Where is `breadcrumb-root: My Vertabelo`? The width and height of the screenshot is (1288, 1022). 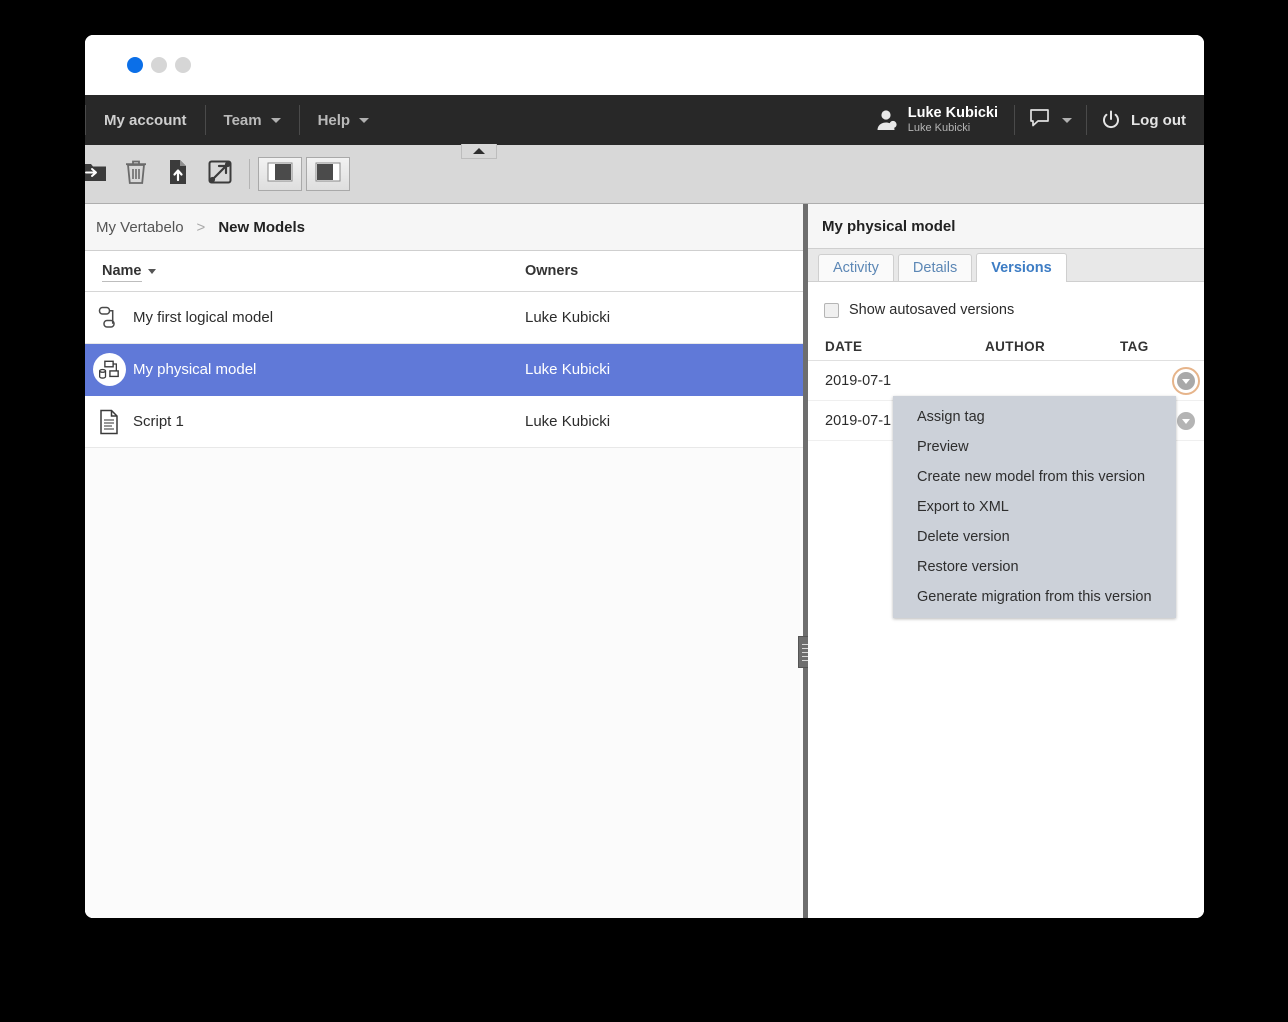
breadcrumb-root: My Vertabelo is located at coordinates (140, 227).